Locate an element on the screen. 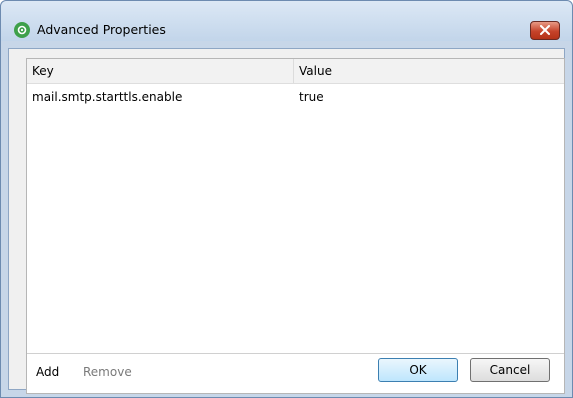  add-button: Add is located at coordinates (47, 372).